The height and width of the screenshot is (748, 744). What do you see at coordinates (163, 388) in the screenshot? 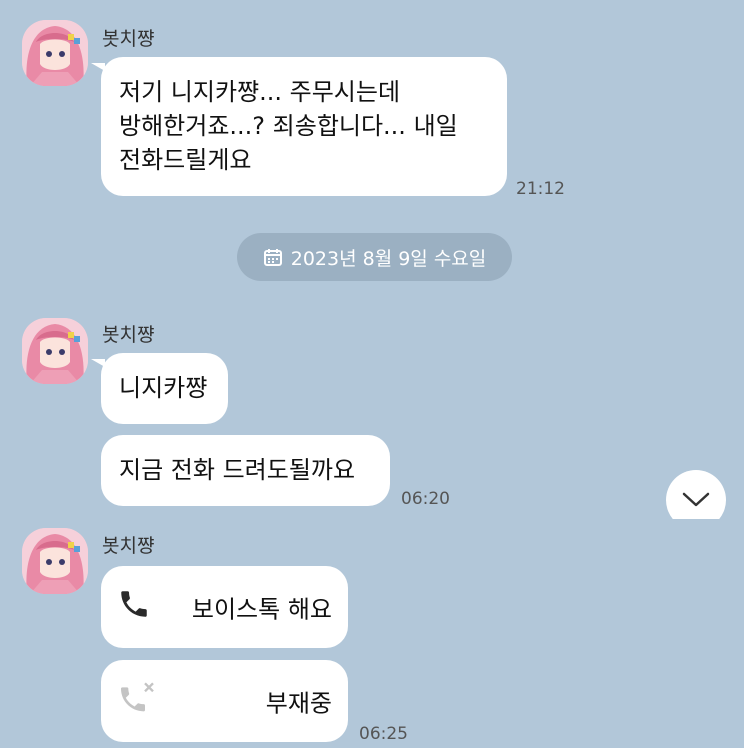
I see `message-line: 니지카쨩` at bounding box center [163, 388].